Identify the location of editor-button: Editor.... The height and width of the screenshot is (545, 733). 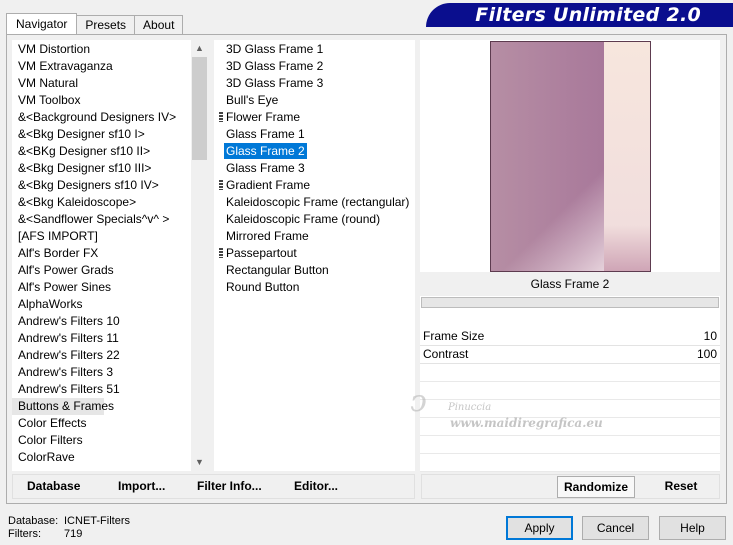
(316, 486).